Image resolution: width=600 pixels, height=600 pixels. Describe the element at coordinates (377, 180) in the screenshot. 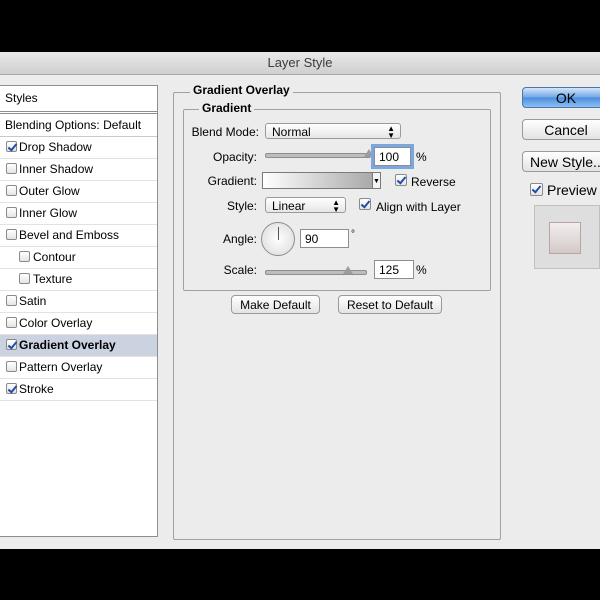

I see `gradient-dropdown-icon: ▼` at that location.